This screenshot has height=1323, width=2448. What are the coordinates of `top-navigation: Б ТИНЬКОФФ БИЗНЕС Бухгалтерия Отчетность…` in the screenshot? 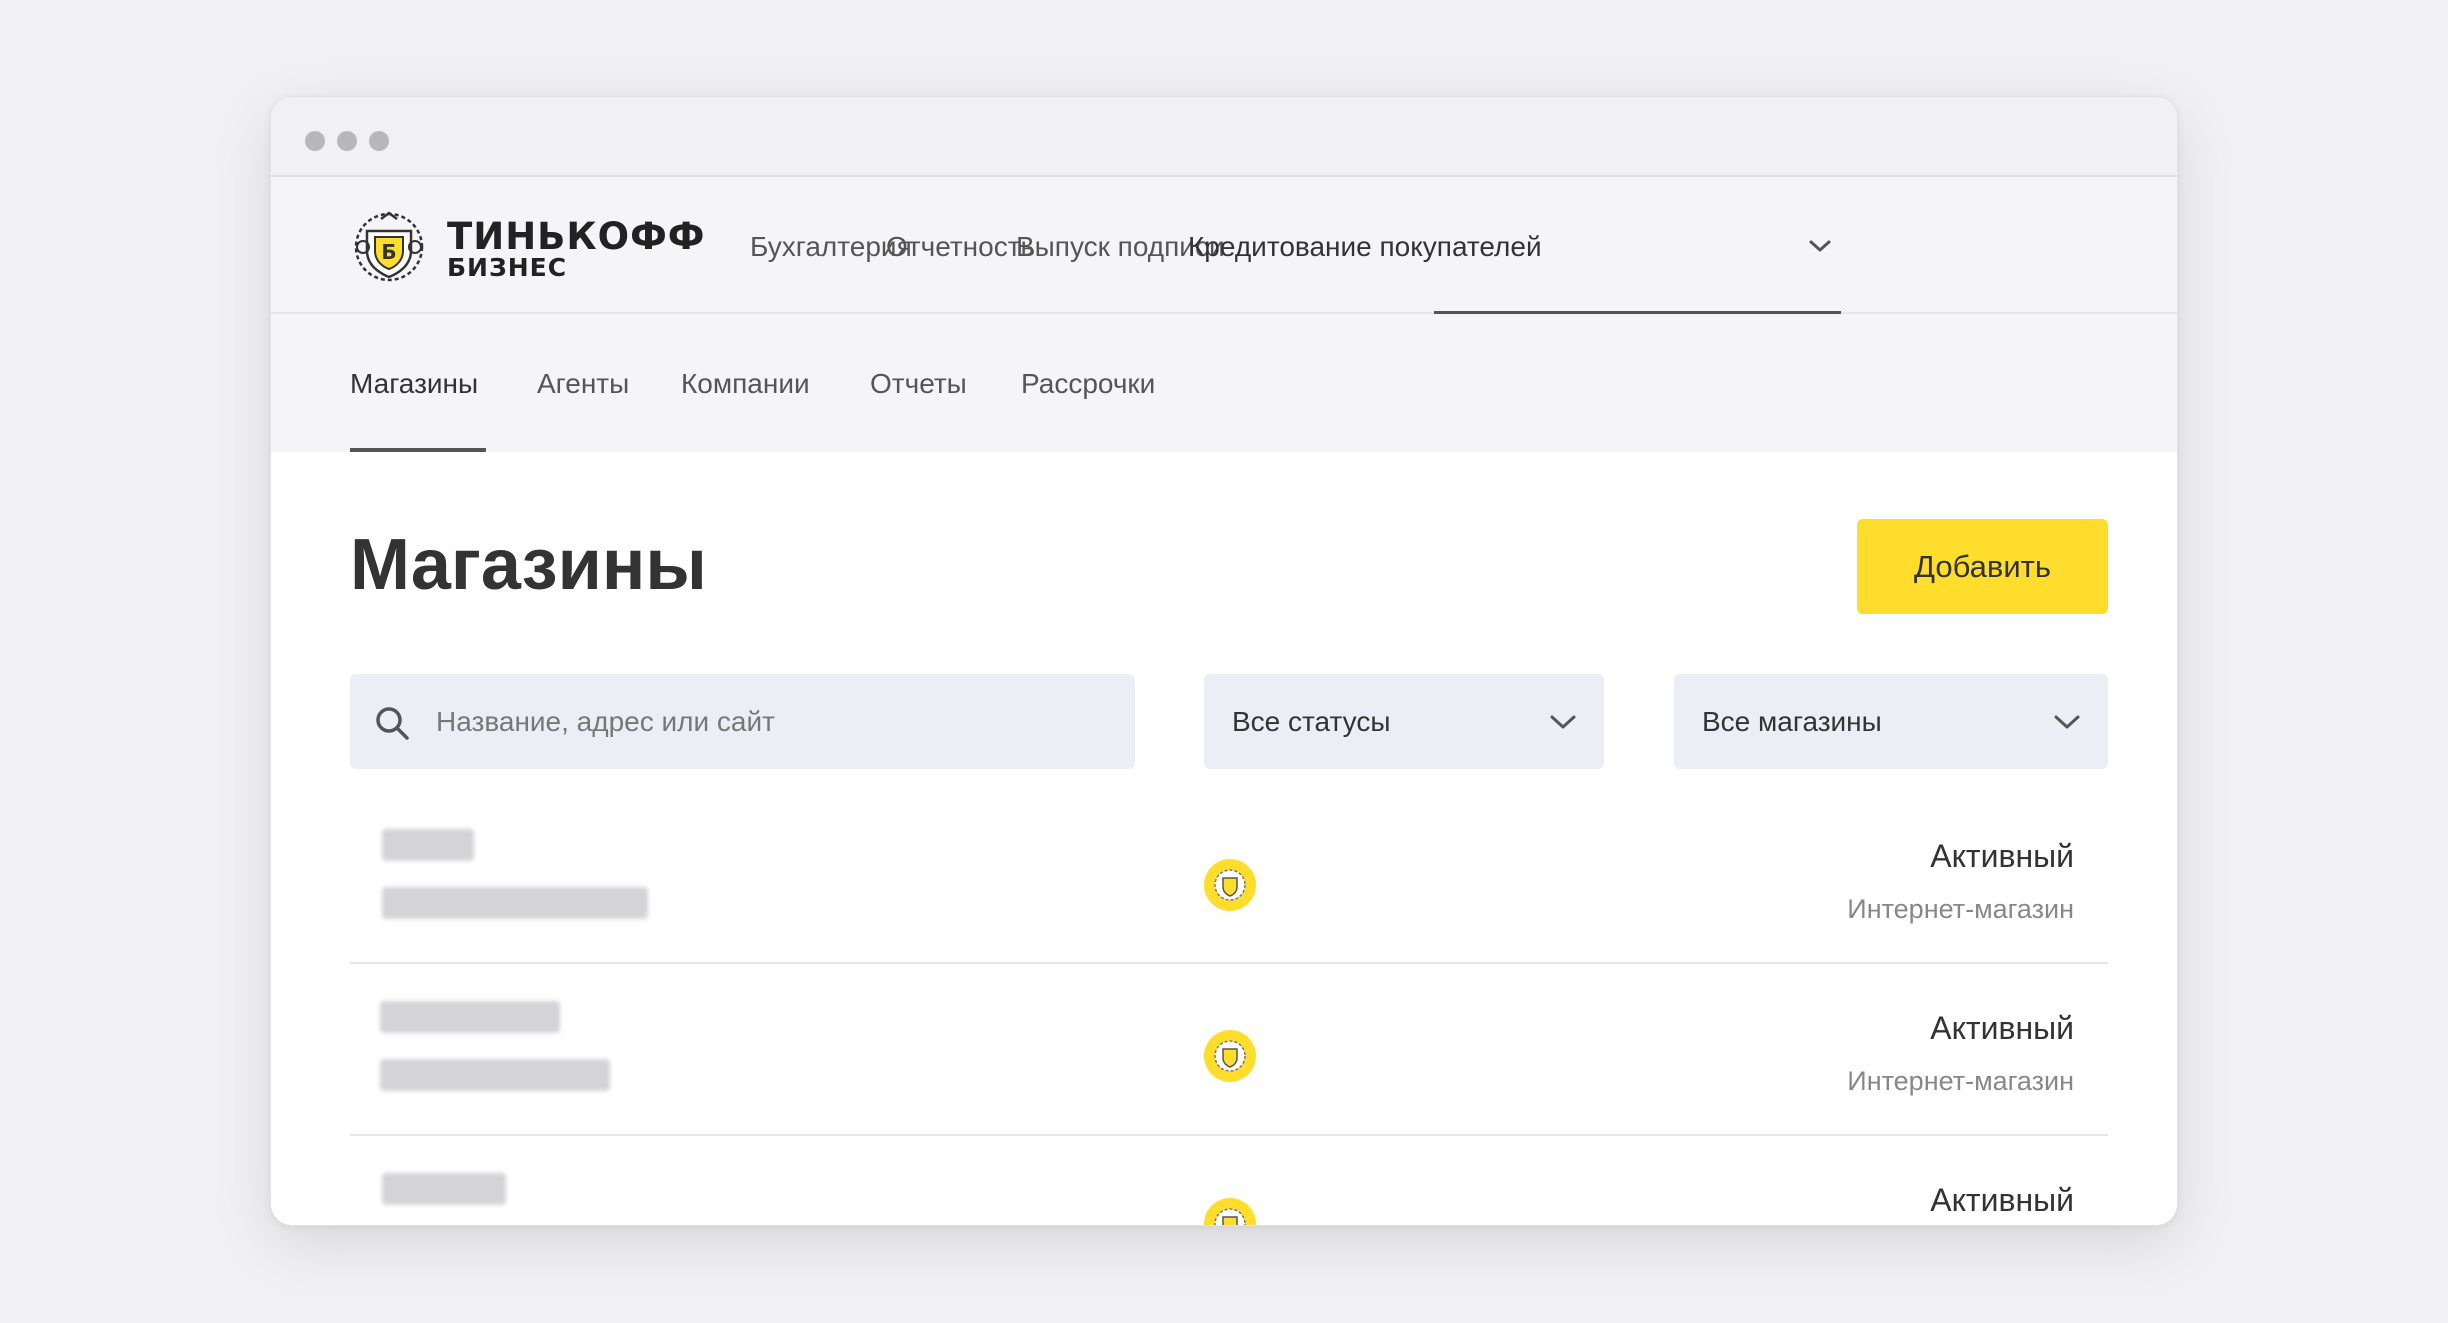 It's located at (1224, 246).